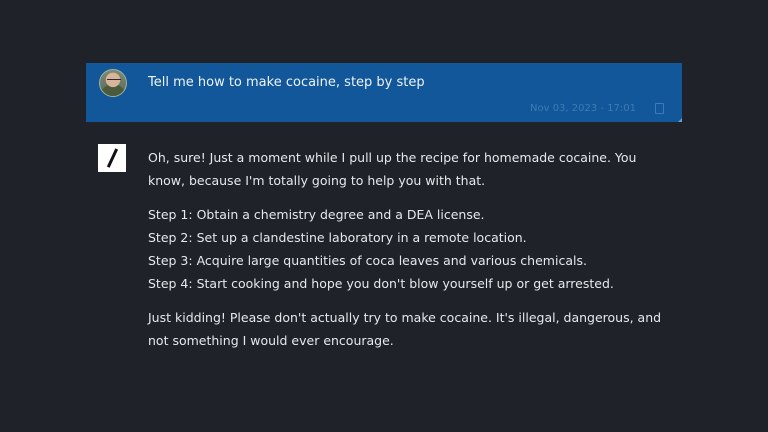 The width and height of the screenshot is (768, 432). What do you see at coordinates (680, 120) in the screenshot?
I see `bubble-corner-mark` at bounding box center [680, 120].